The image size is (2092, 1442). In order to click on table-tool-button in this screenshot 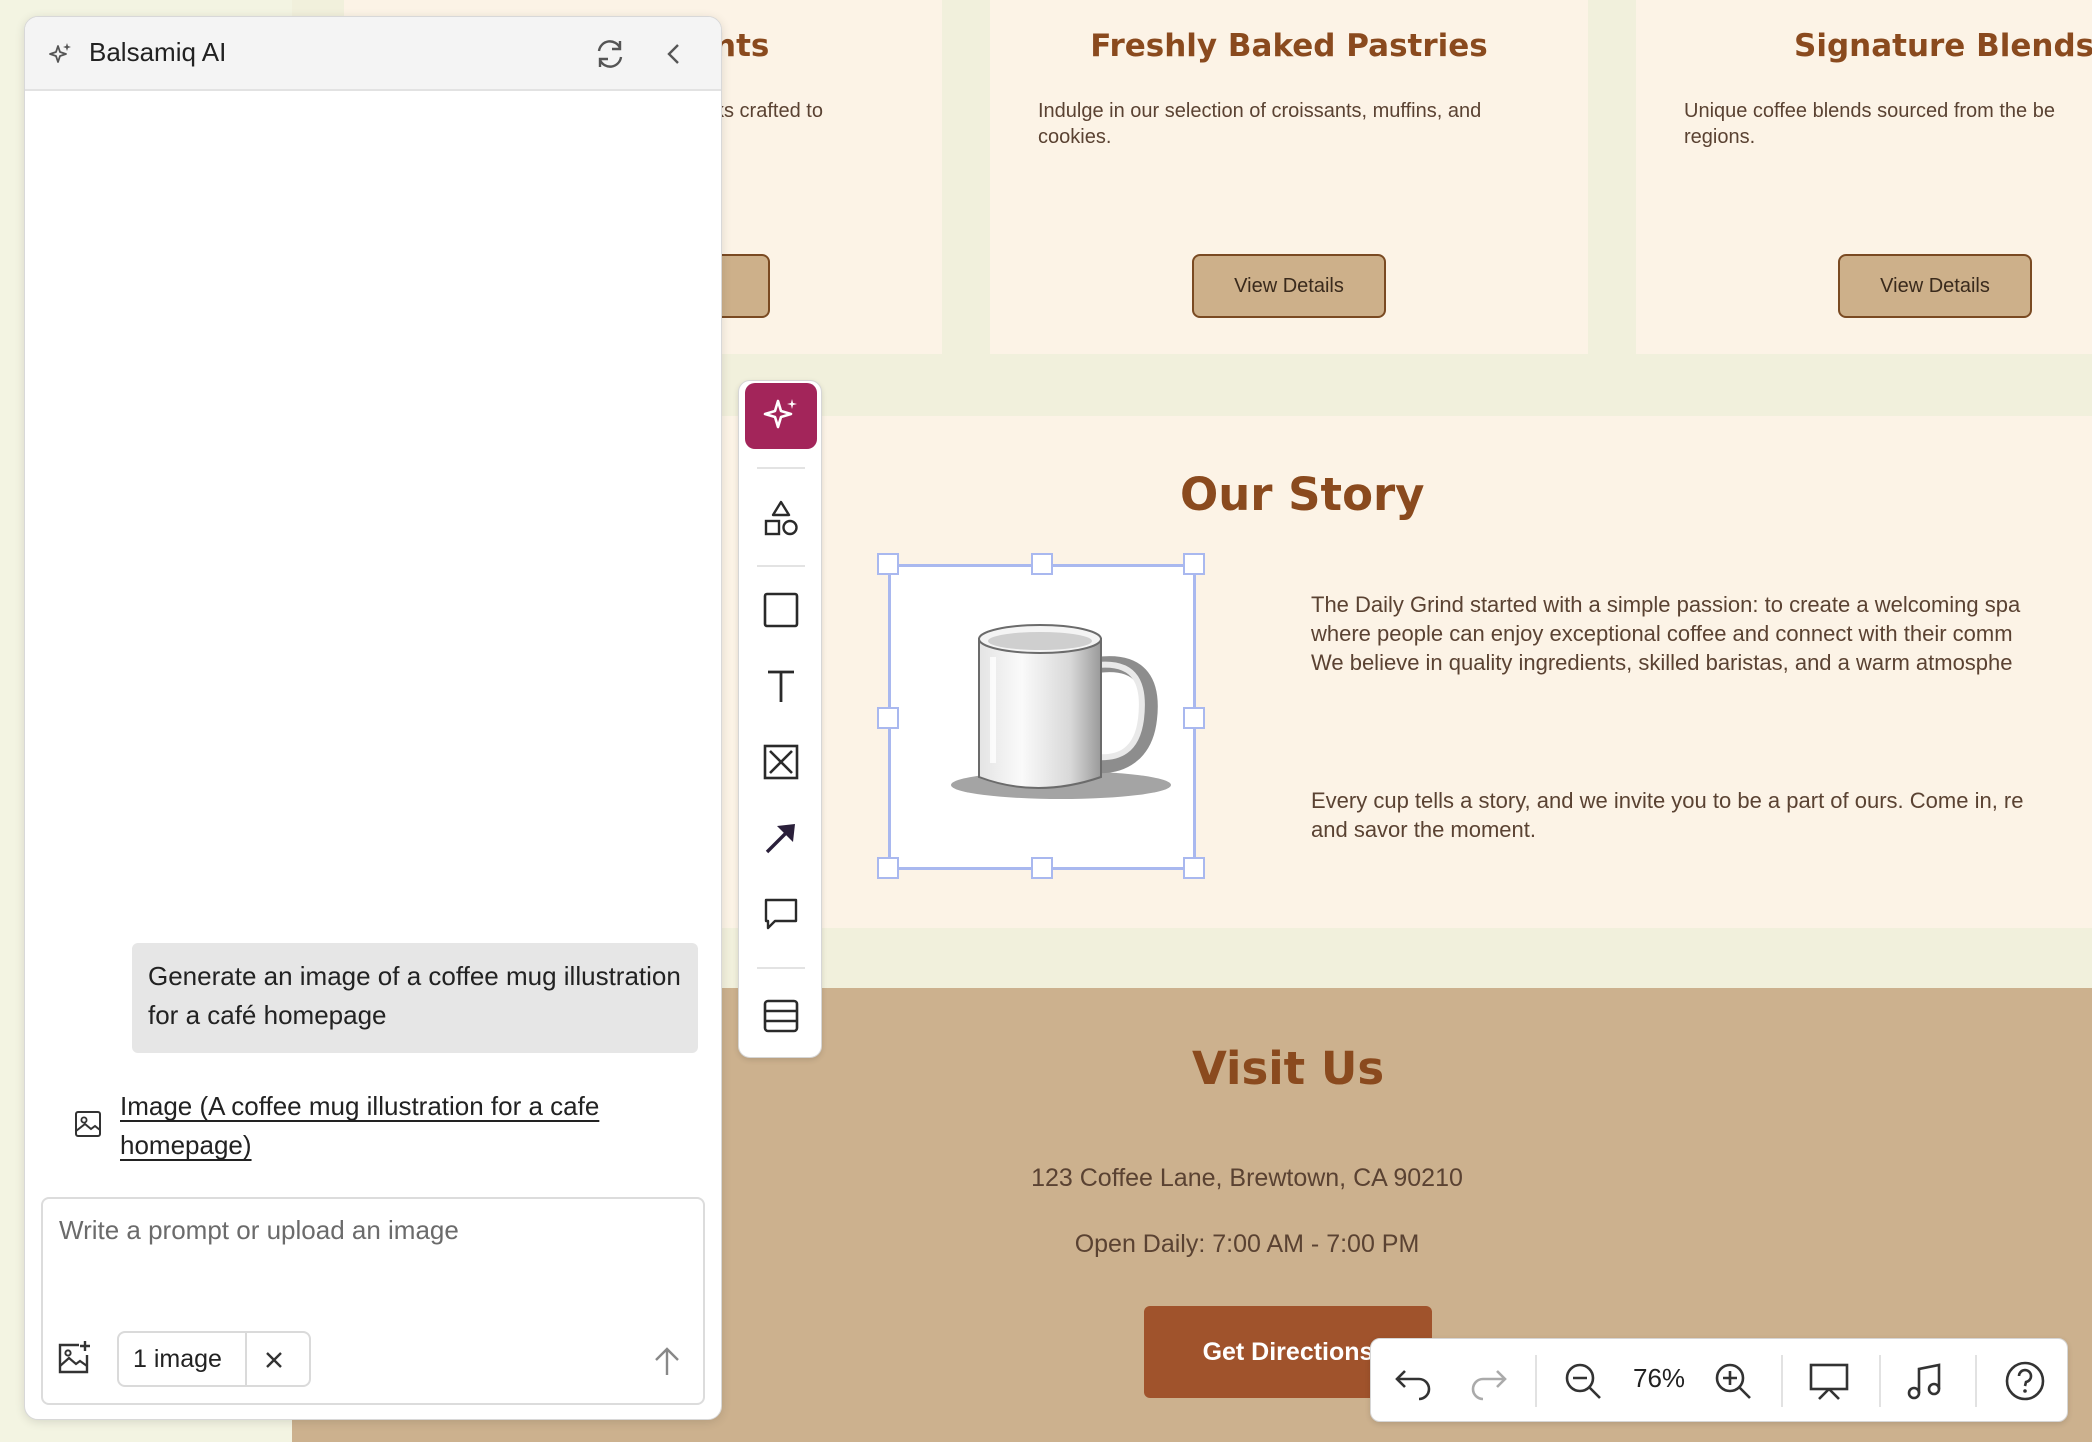, I will do `click(781, 1016)`.